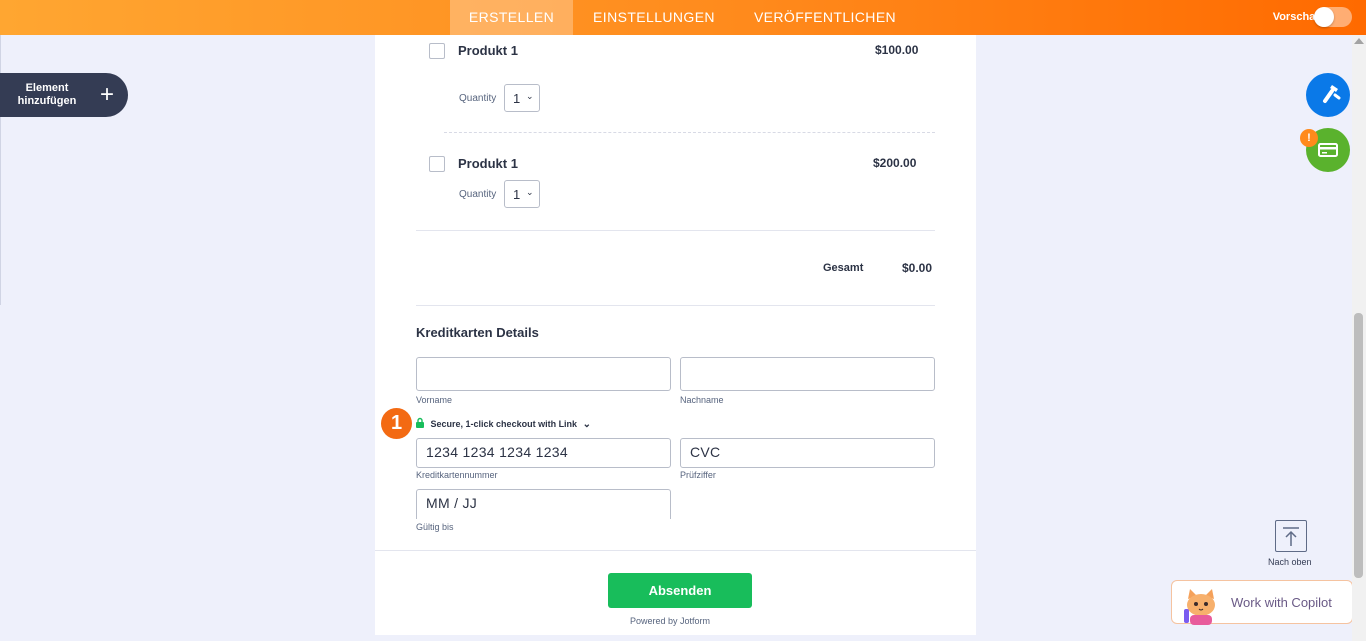 This screenshot has height=641, width=1366. Describe the element at coordinates (675, 550) in the screenshot. I see `footer-divider` at that location.